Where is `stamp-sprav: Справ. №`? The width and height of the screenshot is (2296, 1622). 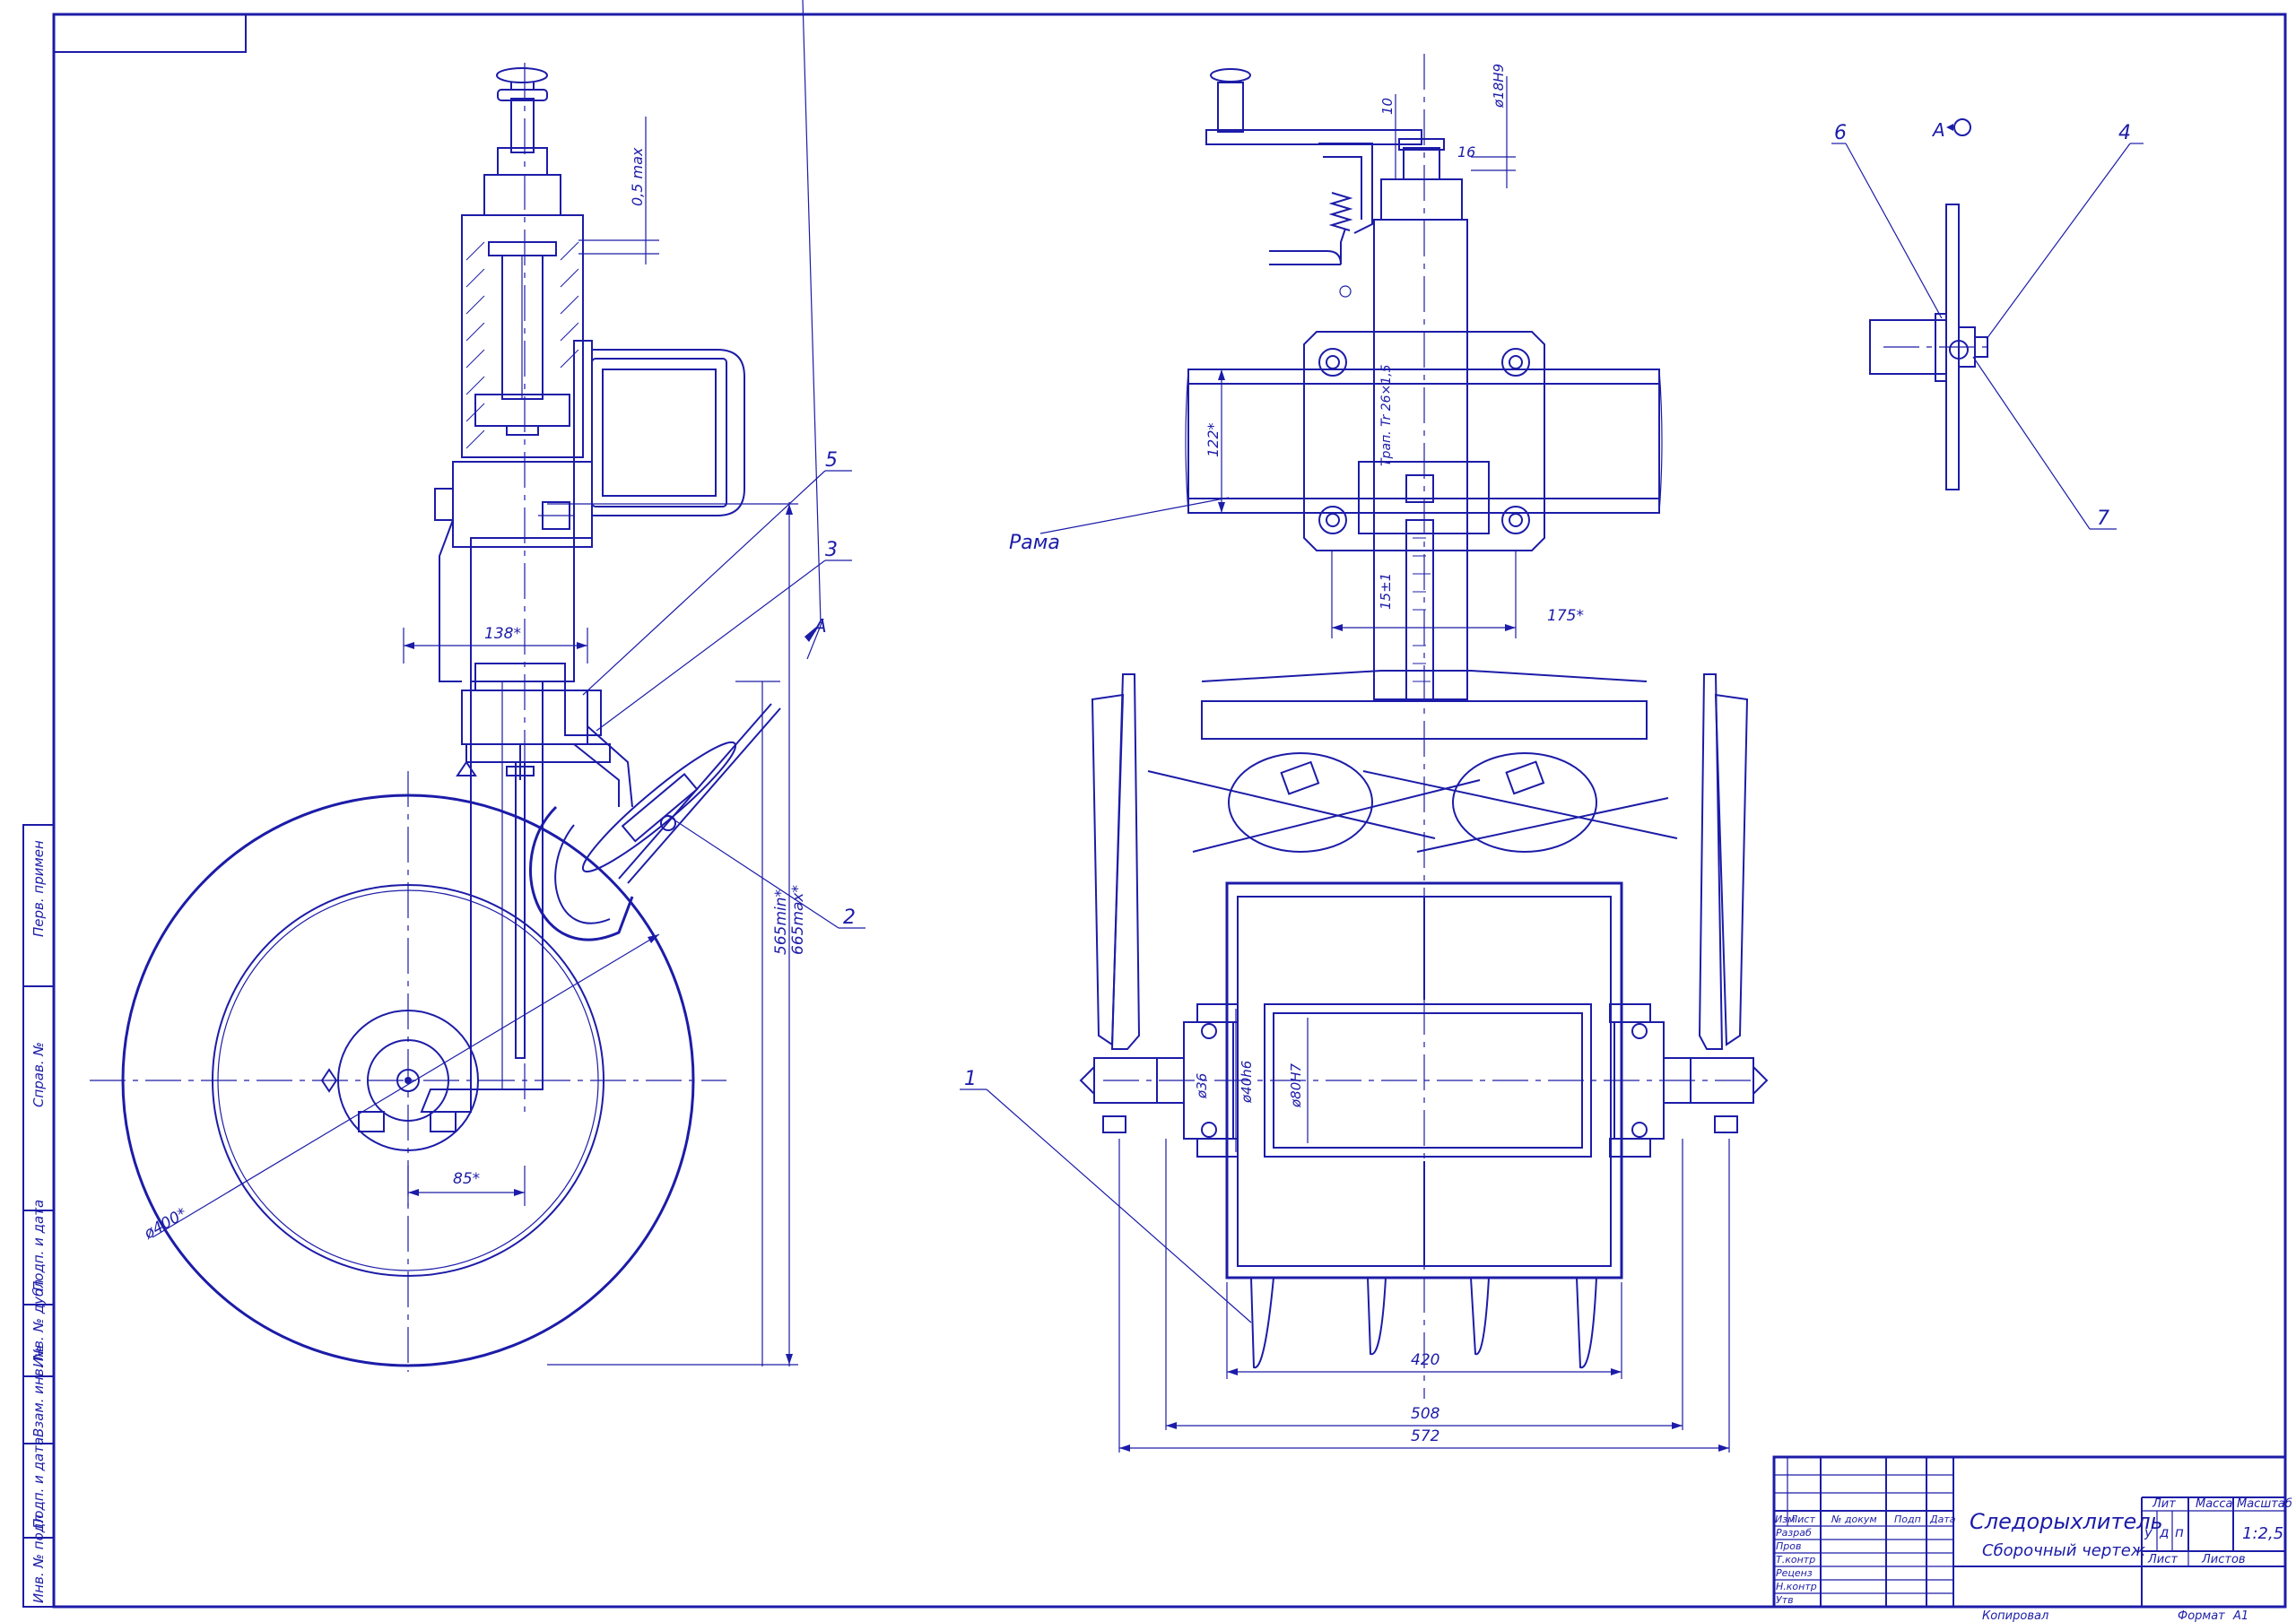
stamp-sprav: Справ. № is located at coordinates (38, 1074).